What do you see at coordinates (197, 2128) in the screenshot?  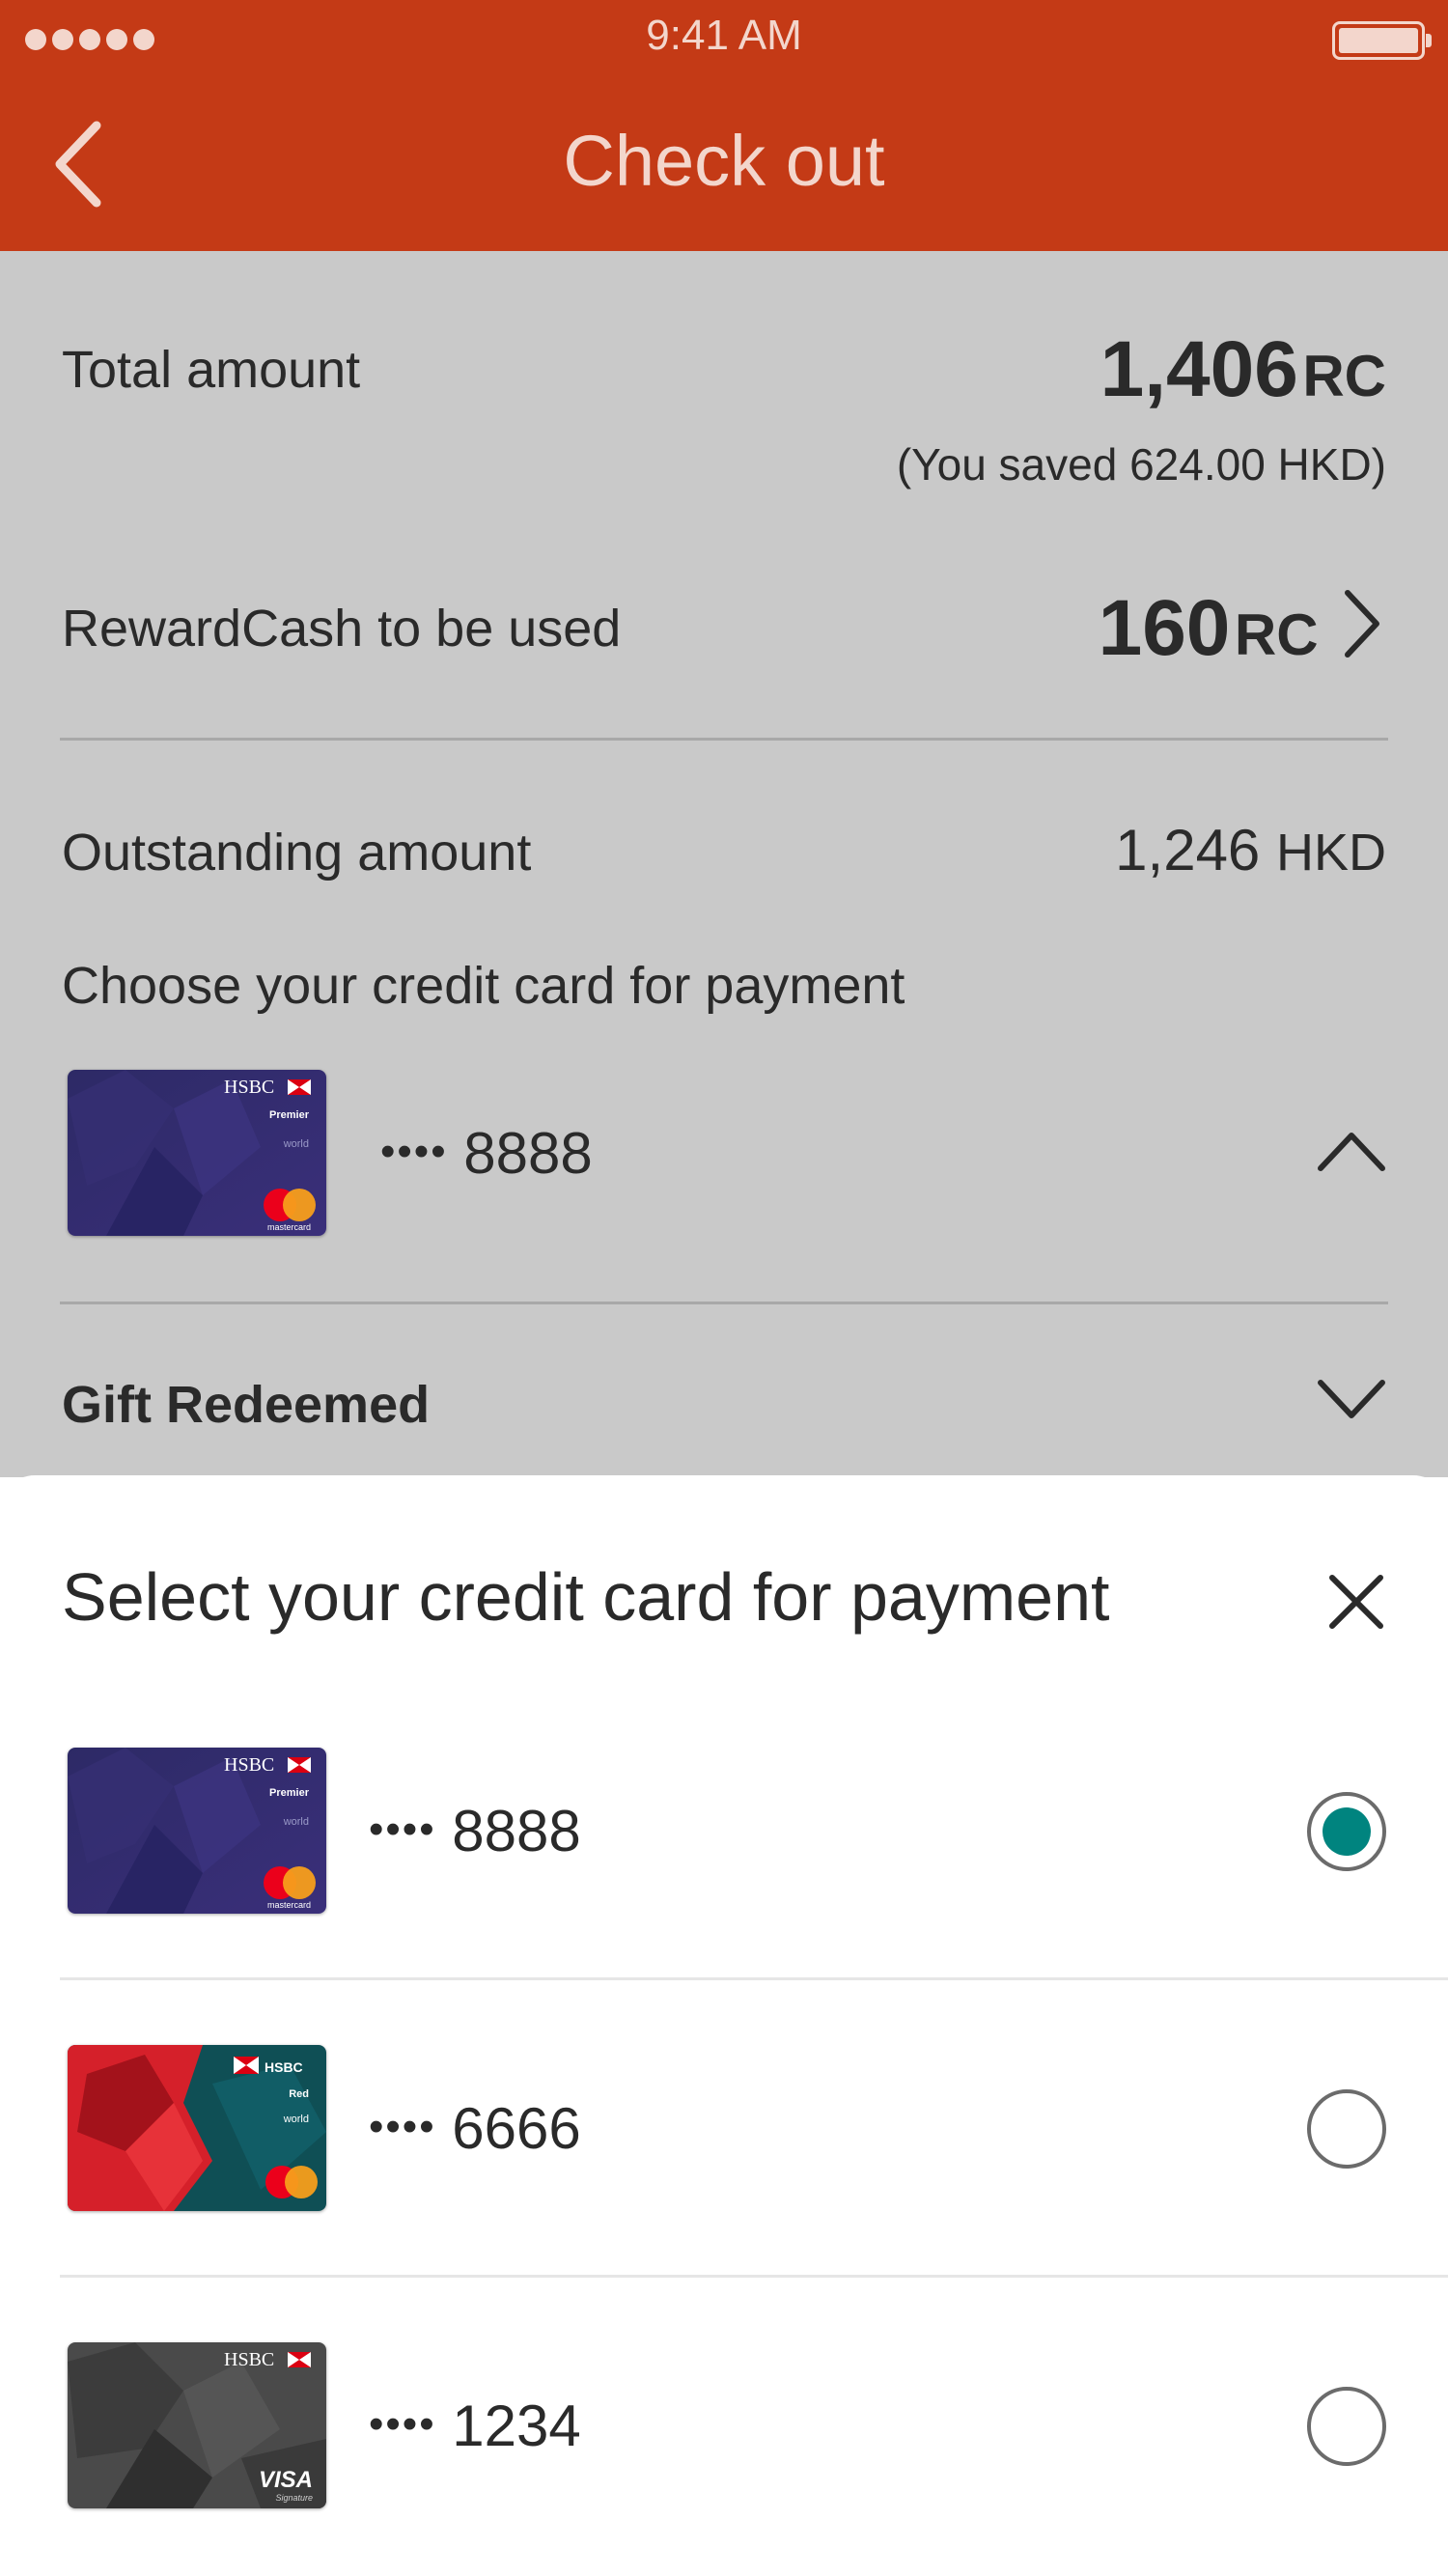 I see `card-image-red: HSBC Red world` at bounding box center [197, 2128].